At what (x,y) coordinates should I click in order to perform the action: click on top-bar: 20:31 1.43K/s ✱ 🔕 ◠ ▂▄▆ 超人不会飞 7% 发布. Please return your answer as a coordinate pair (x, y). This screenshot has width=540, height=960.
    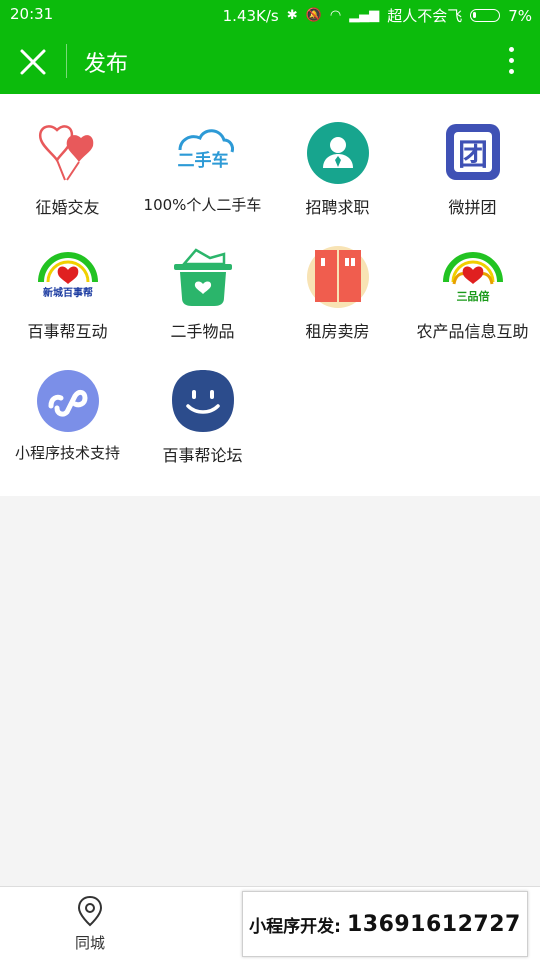
    Looking at the image, I should click on (270, 47).